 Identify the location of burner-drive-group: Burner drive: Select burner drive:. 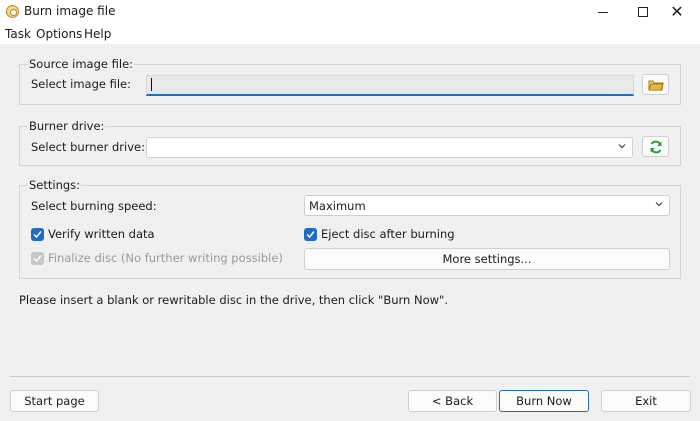
(350, 142).